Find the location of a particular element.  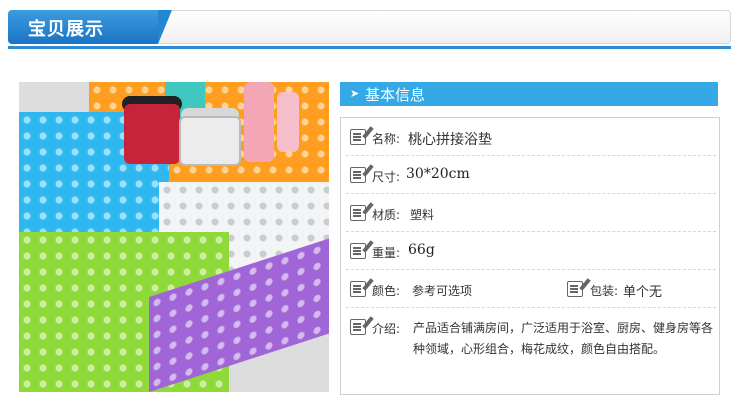

info-row-name: 名称: 桃心拼接浴垫 is located at coordinates (531, 137).